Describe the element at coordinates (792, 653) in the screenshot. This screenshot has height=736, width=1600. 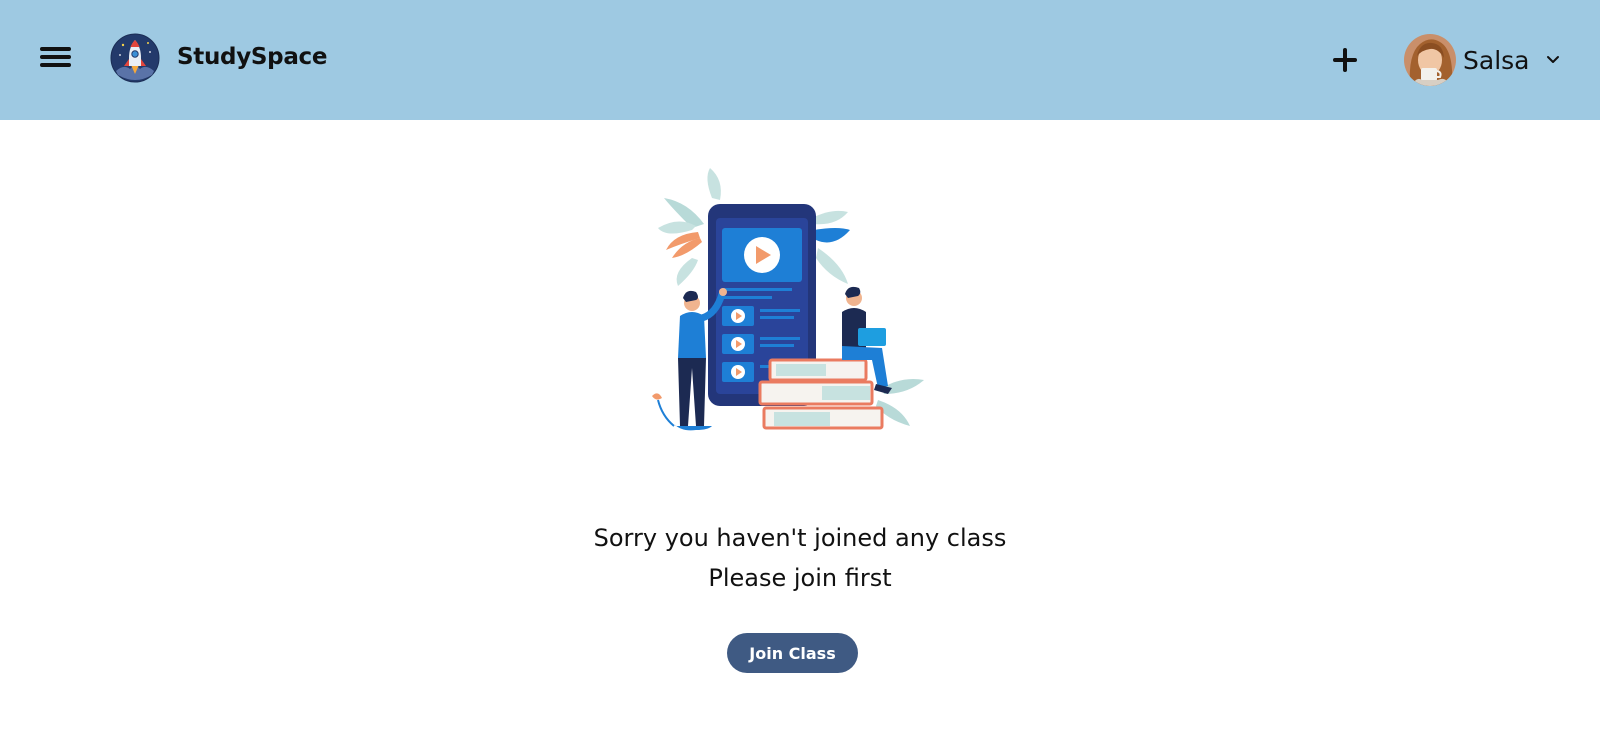
I see `join-class-button: Join Class` at that location.